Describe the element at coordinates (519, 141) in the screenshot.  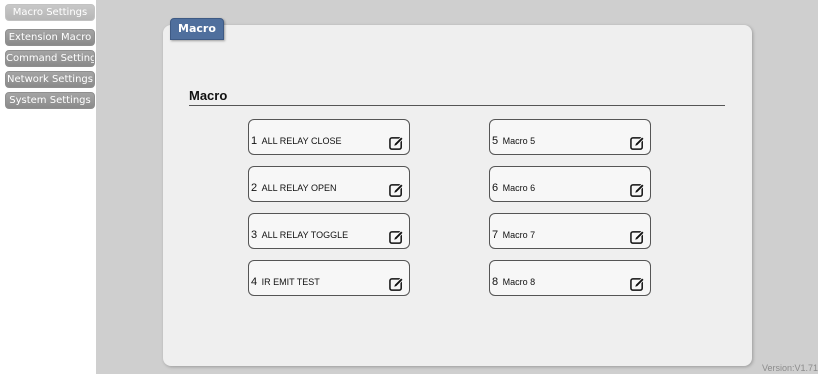
I see `macro-name: Macro 5` at that location.